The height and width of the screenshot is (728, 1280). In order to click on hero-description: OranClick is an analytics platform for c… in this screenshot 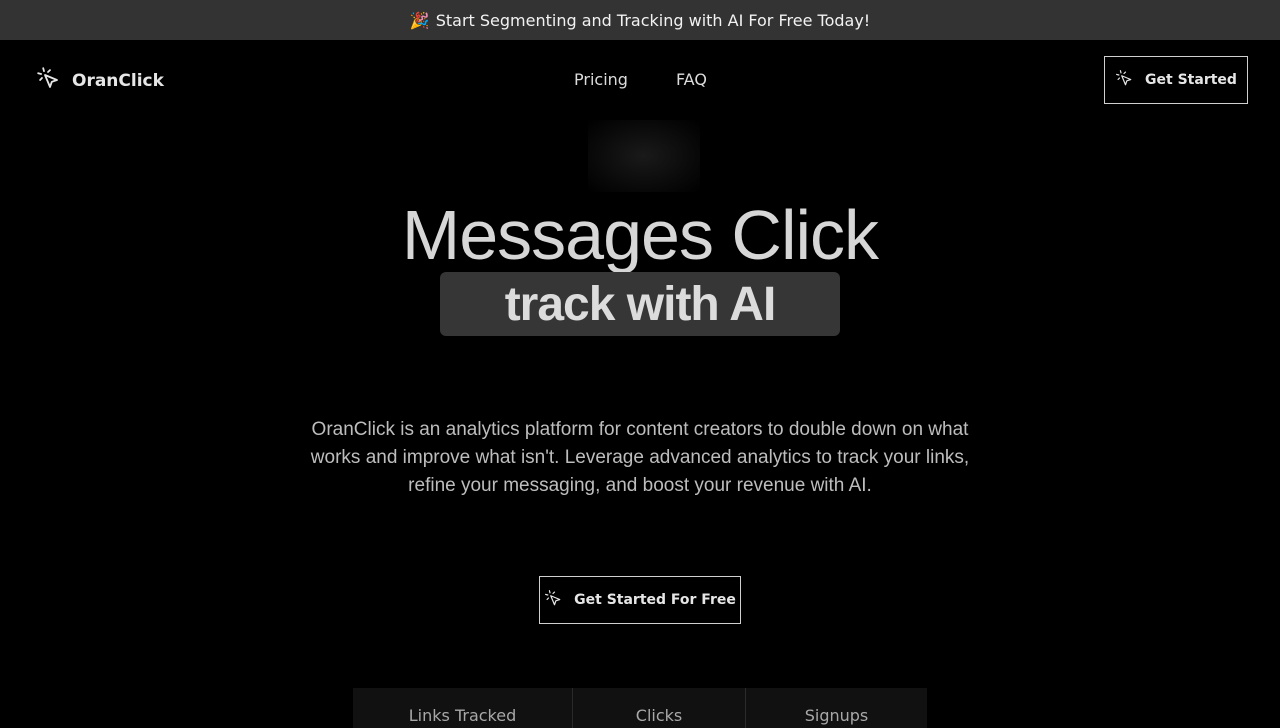, I will do `click(640, 457)`.